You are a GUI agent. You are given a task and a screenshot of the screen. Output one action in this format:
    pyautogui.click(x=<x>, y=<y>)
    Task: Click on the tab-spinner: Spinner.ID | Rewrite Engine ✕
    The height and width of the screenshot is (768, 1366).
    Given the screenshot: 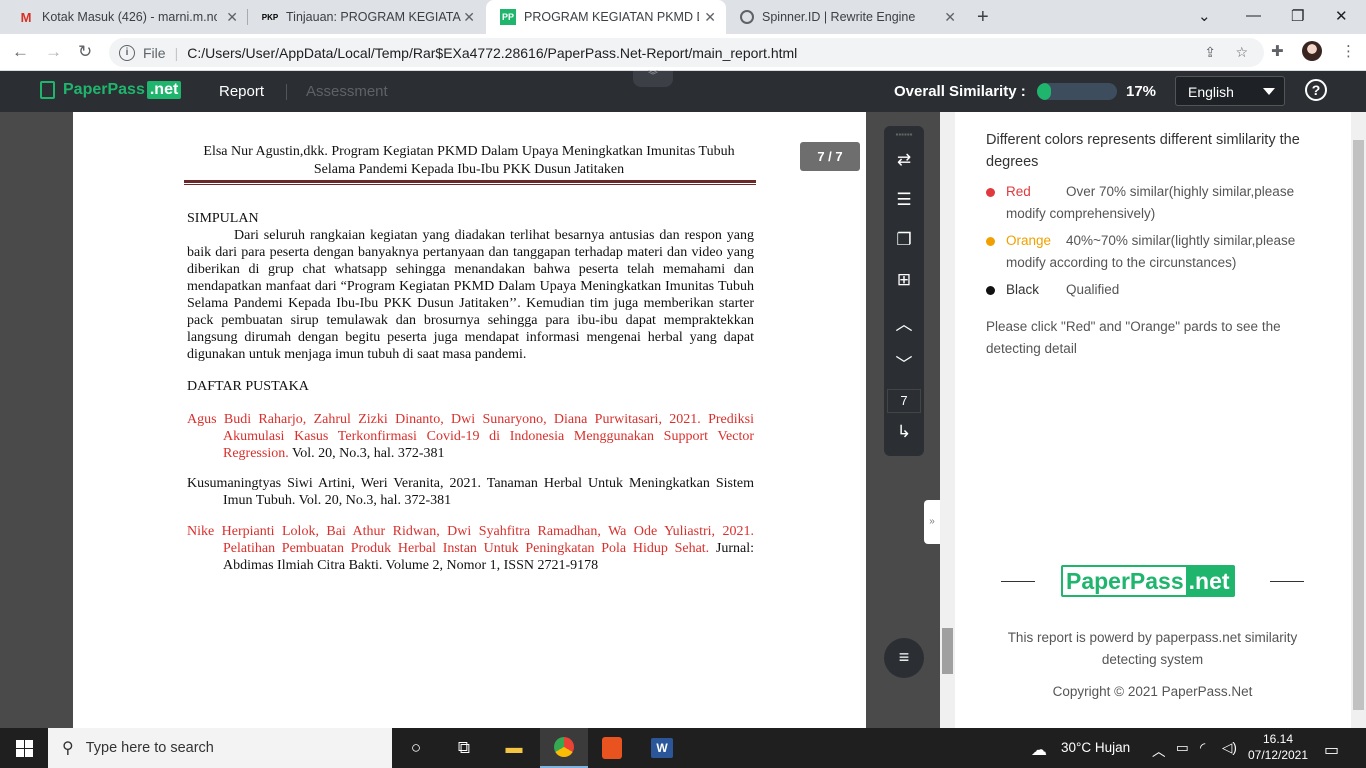 What is the action you would take?
    pyautogui.click(x=846, y=17)
    